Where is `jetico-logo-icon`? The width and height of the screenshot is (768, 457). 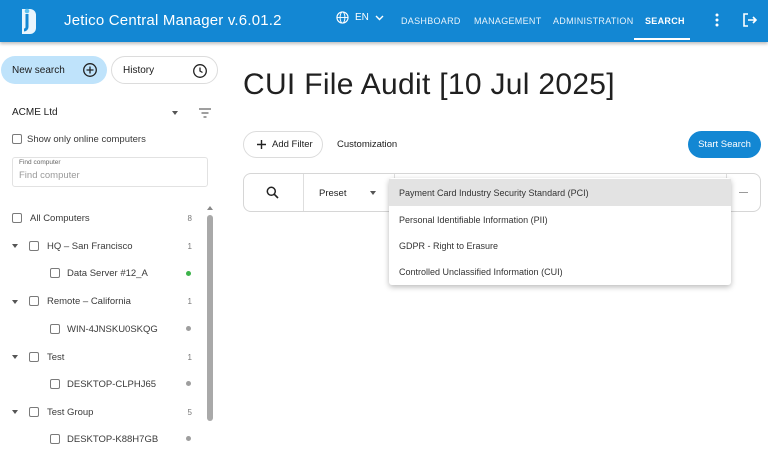 jetico-logo-icon is located at coordinates (29, 21).